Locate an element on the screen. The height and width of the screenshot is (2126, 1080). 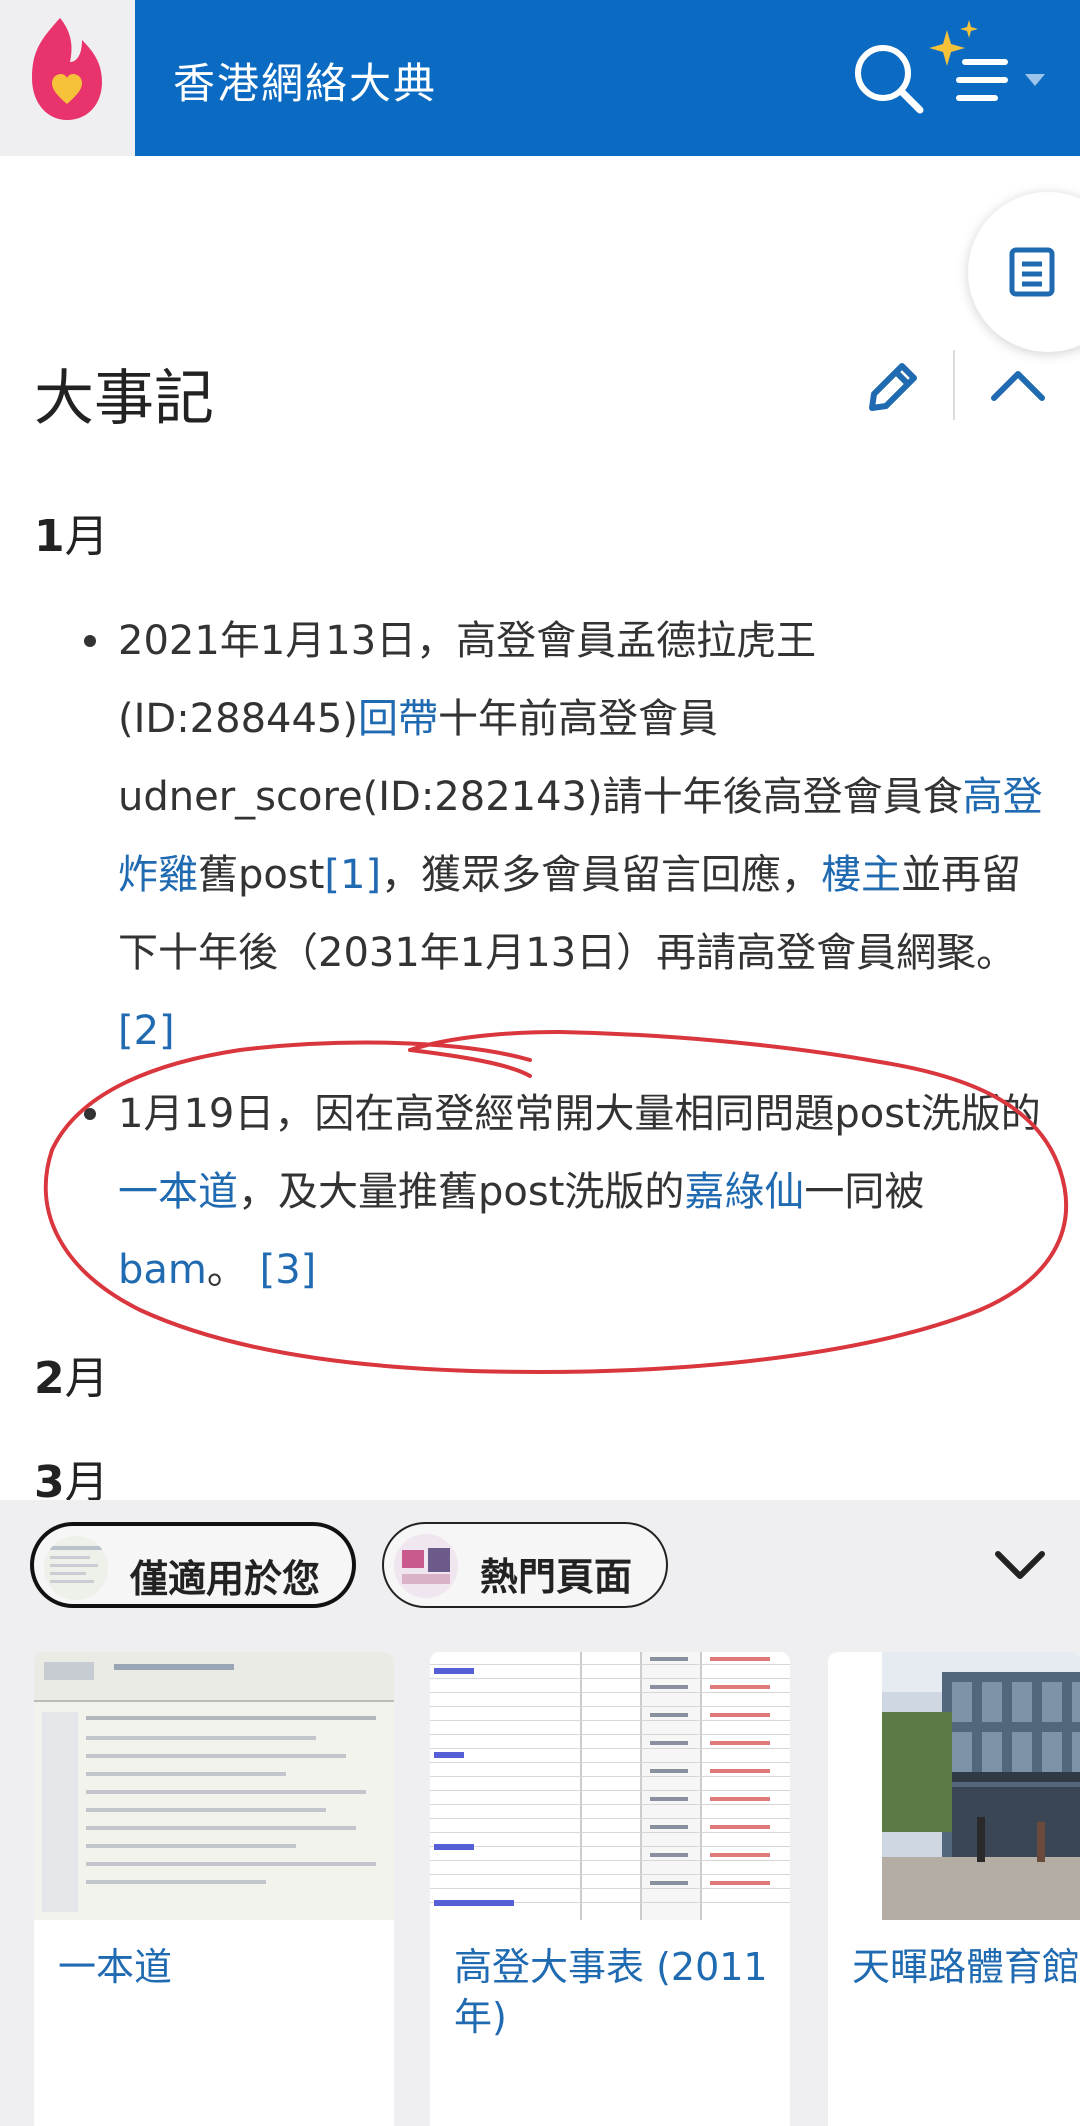
search-button is located at coordinates (889, 79).